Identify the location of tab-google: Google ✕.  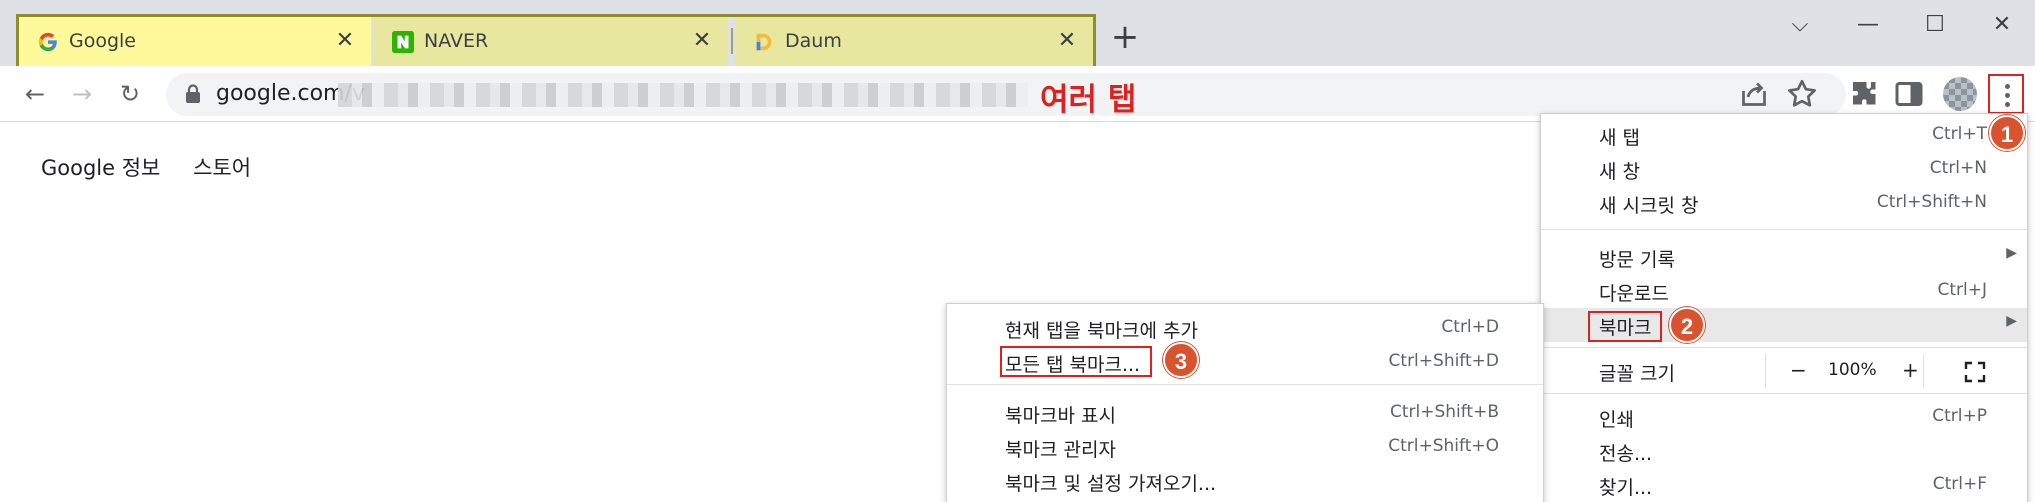
(195, 41).